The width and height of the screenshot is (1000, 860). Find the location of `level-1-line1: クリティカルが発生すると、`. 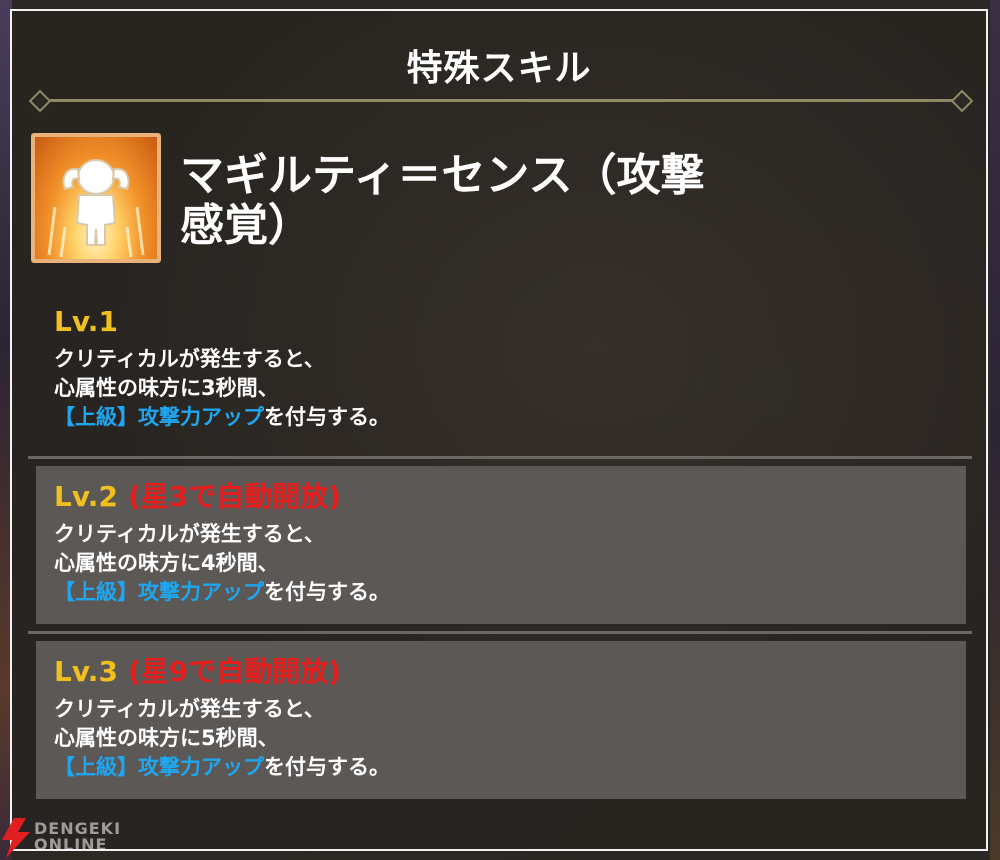

level-1-line1: クリティカルが発生すると、 is located at coordinates (189, 359).